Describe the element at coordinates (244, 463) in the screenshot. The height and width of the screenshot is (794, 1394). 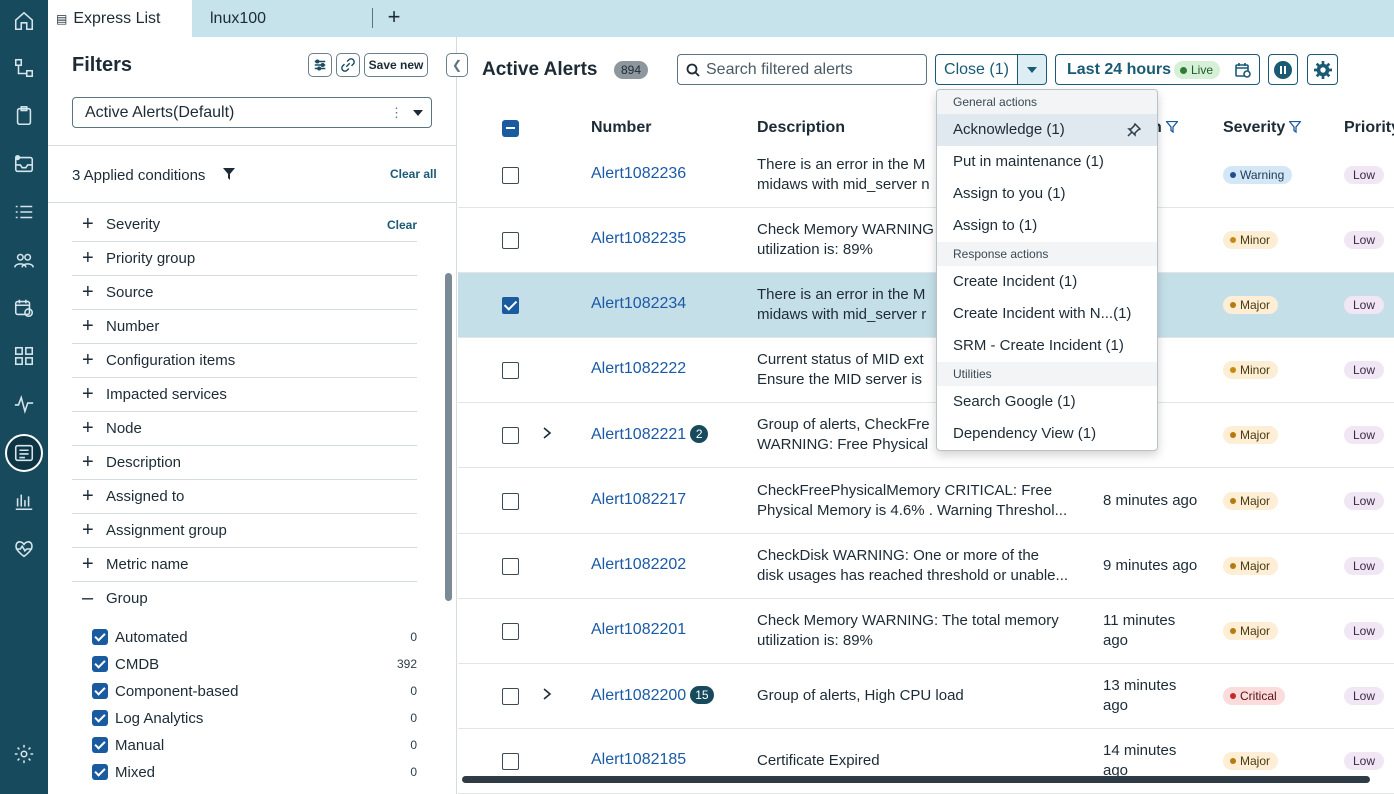
I see `condition-description: + Description` at that location.